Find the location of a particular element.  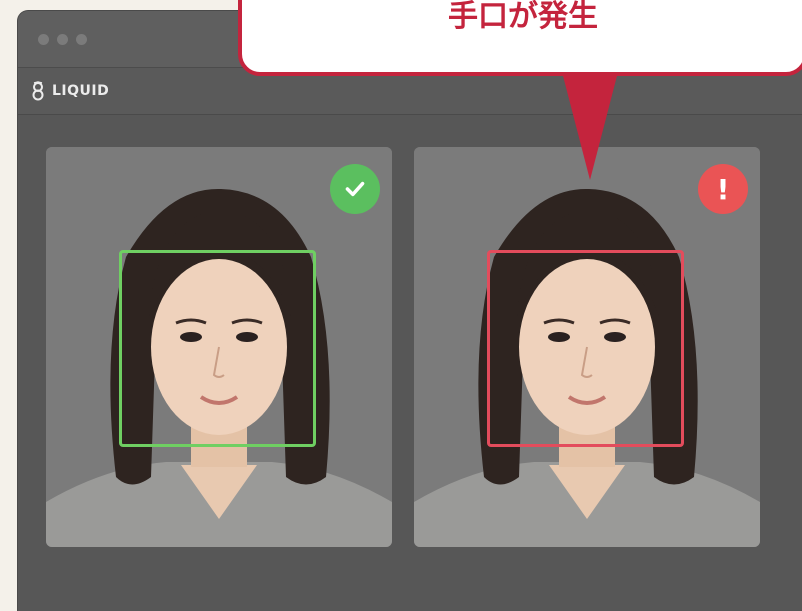

window-controls is located at coordinates (62, 39).